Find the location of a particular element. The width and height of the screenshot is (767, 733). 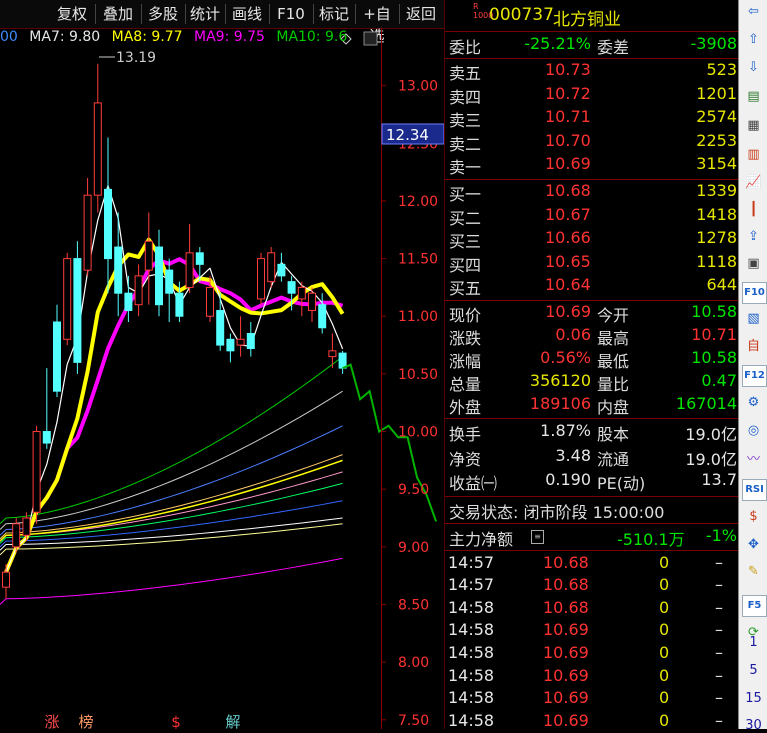

arrow-down-icon: ⇩ is located at coordinates (753, 68).